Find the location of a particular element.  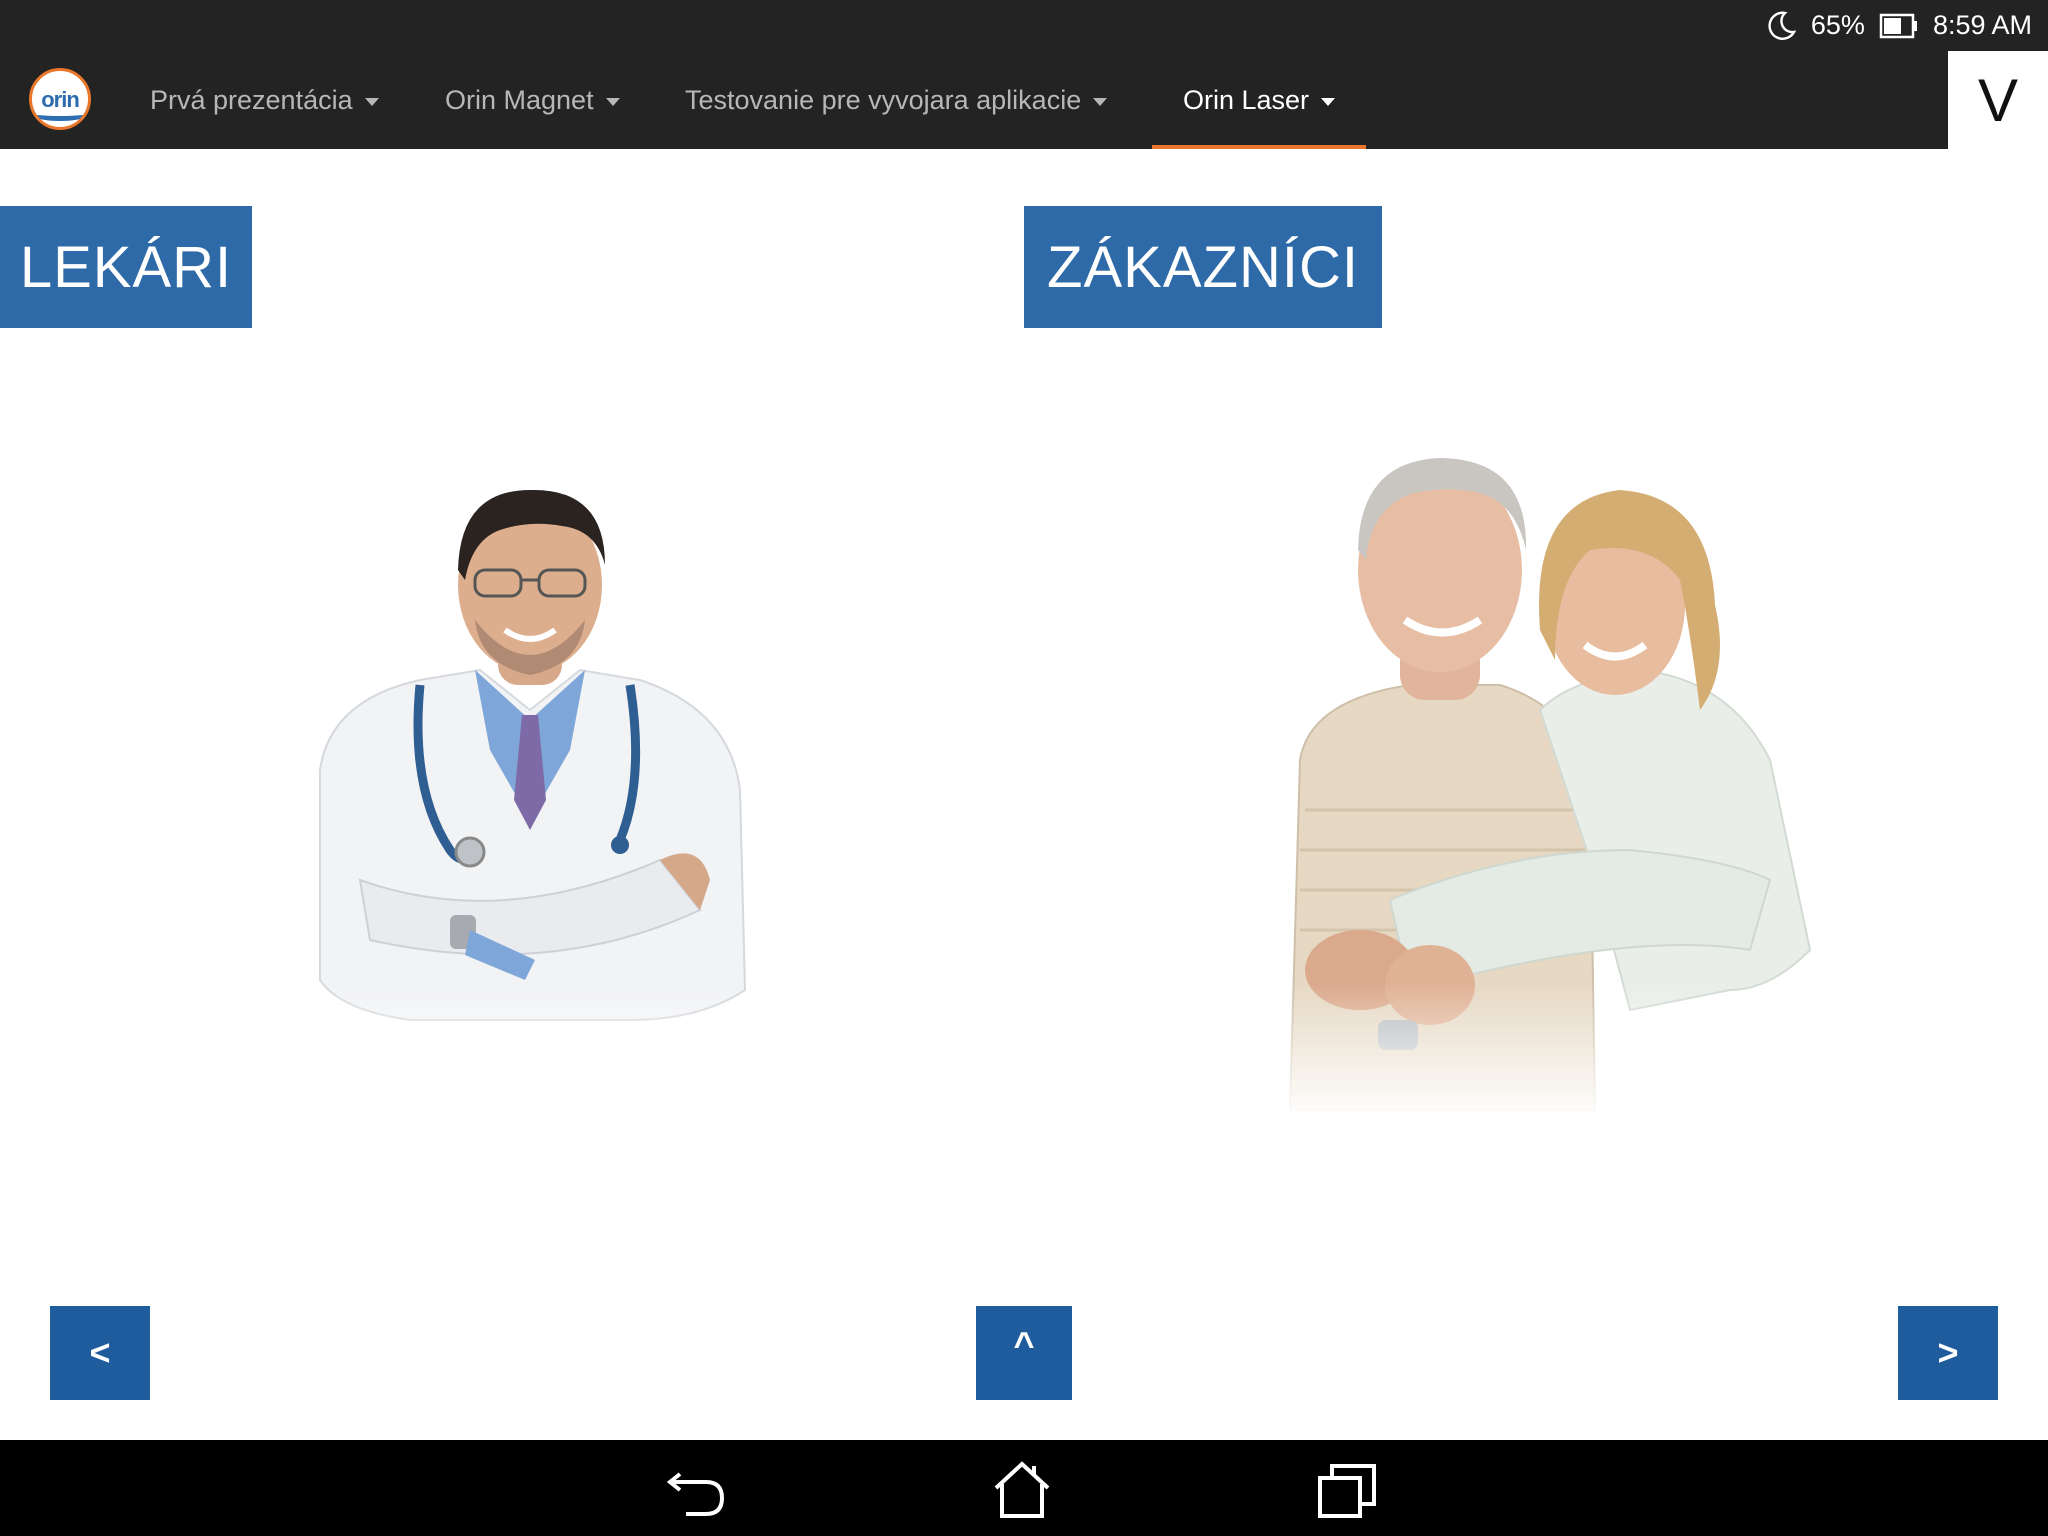

nav-item-label: Prvá prezentácia is located at coordinates (251, 99).